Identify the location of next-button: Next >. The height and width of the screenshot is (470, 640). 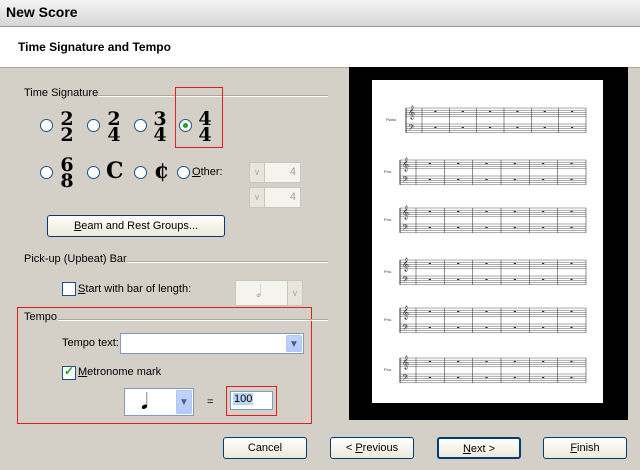
(479, 448).